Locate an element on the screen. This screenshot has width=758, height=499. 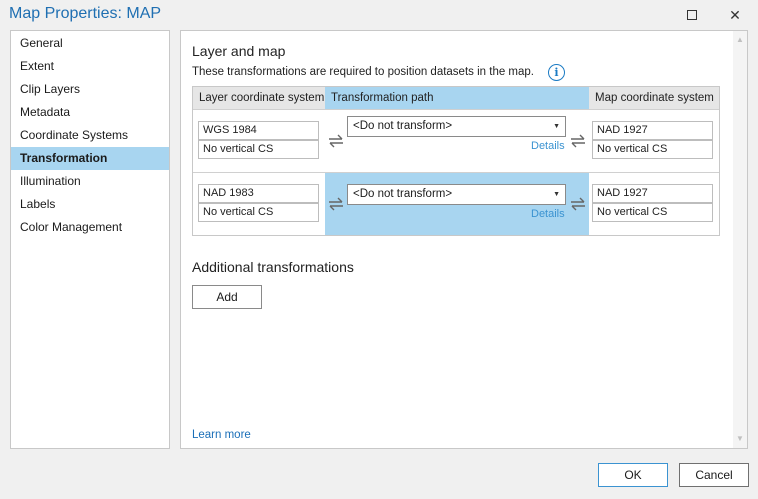
window-title: Map Properties: MAP is located at coordinates (85, 13).